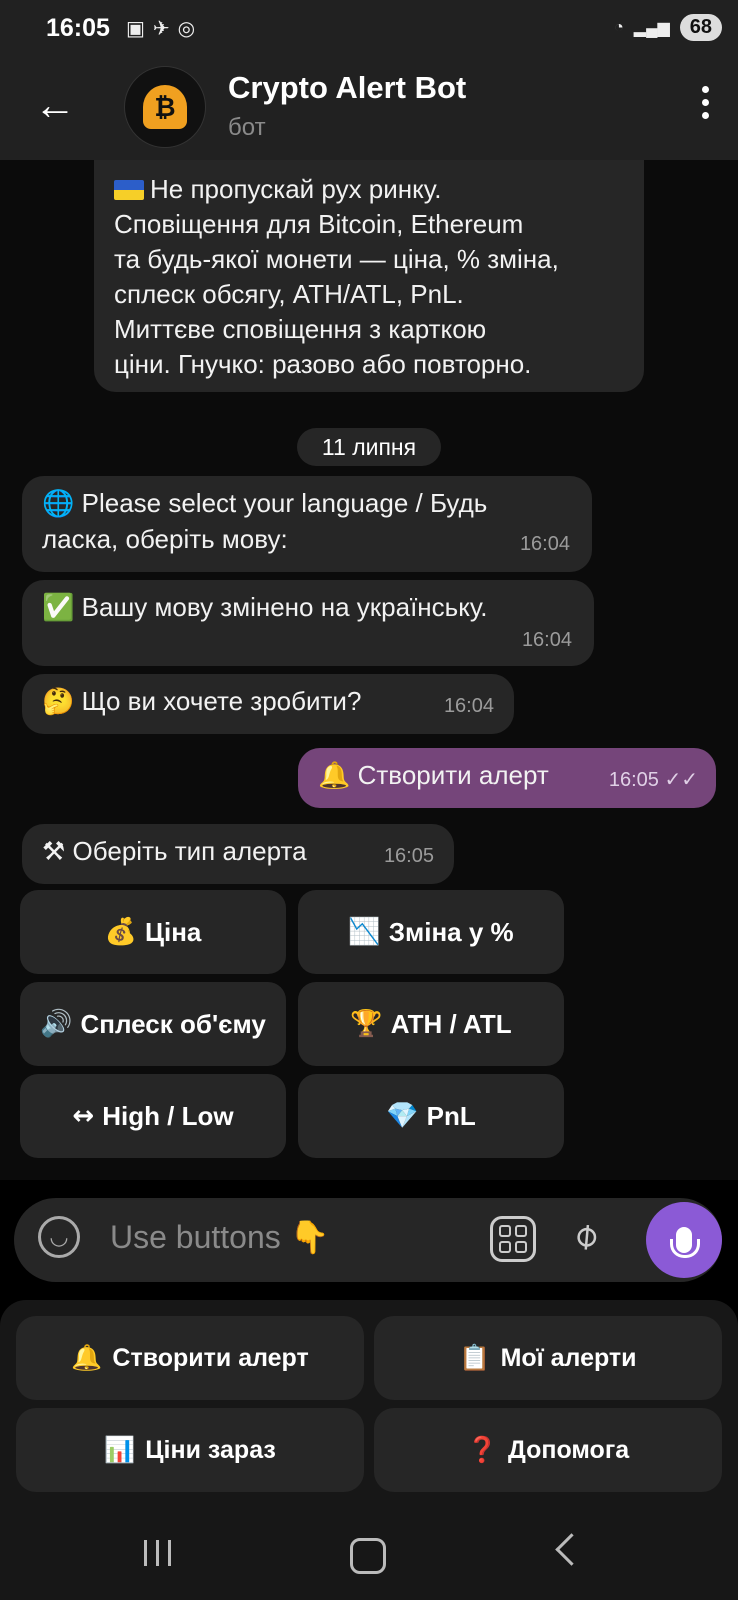 The image size is (738, 1600). Describe the element at coordinates (308, 623) in the screenshot. I see `message-bubble: ✅ Вашу мову змінено на українську. 16:04` at that location.